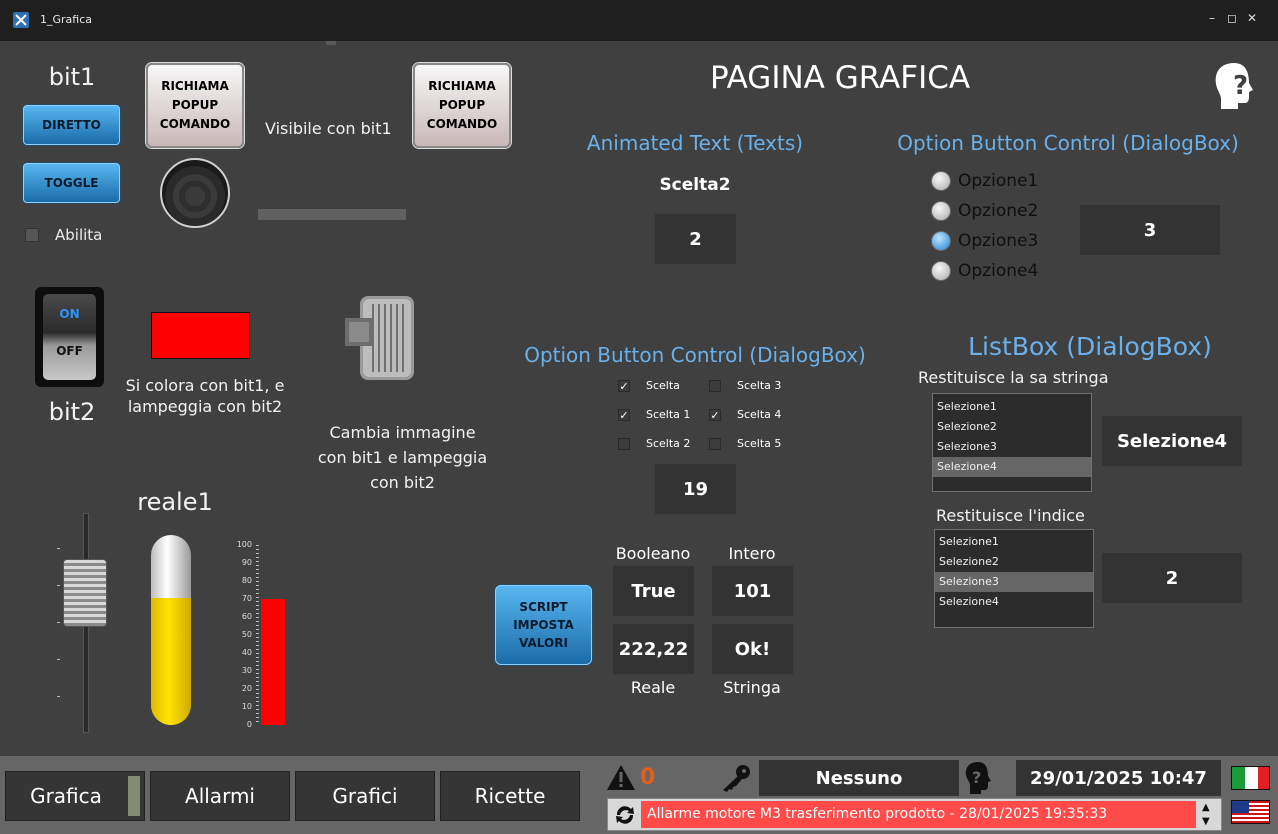 This screenshot has width=1278, height=834. What do you see at coordinates (331, 43) in the screenshot?
I see `small-marker` at bounding box center [331, 43].